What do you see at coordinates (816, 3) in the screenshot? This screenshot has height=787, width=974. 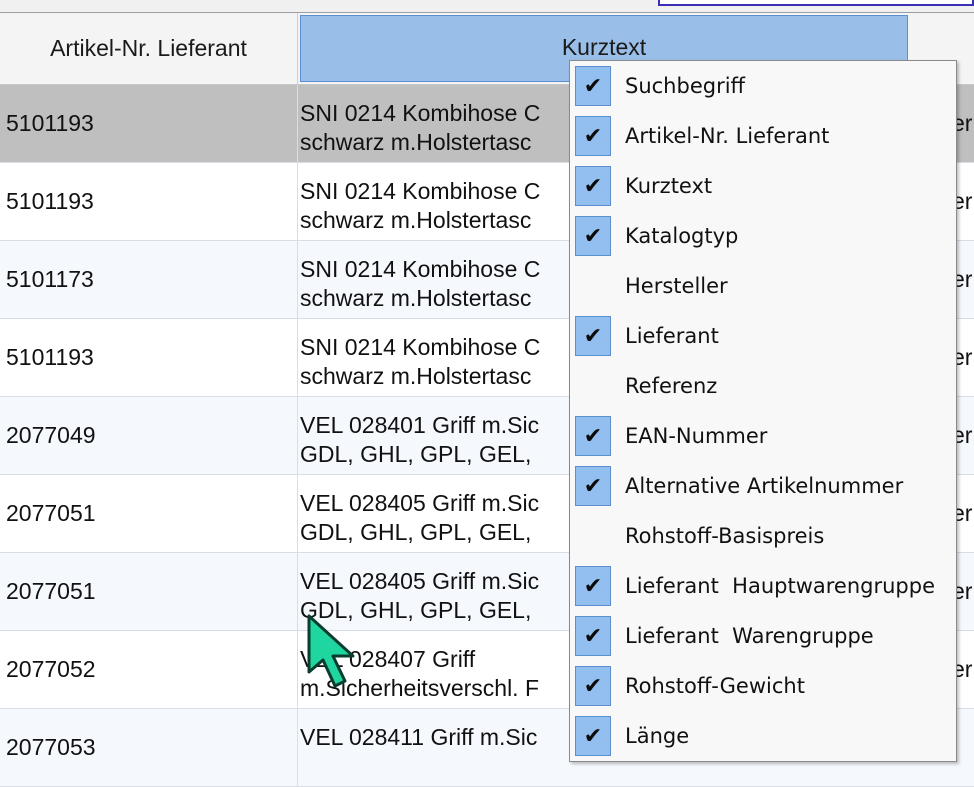 I see `top-input-field` at bounding box center [816, 3].